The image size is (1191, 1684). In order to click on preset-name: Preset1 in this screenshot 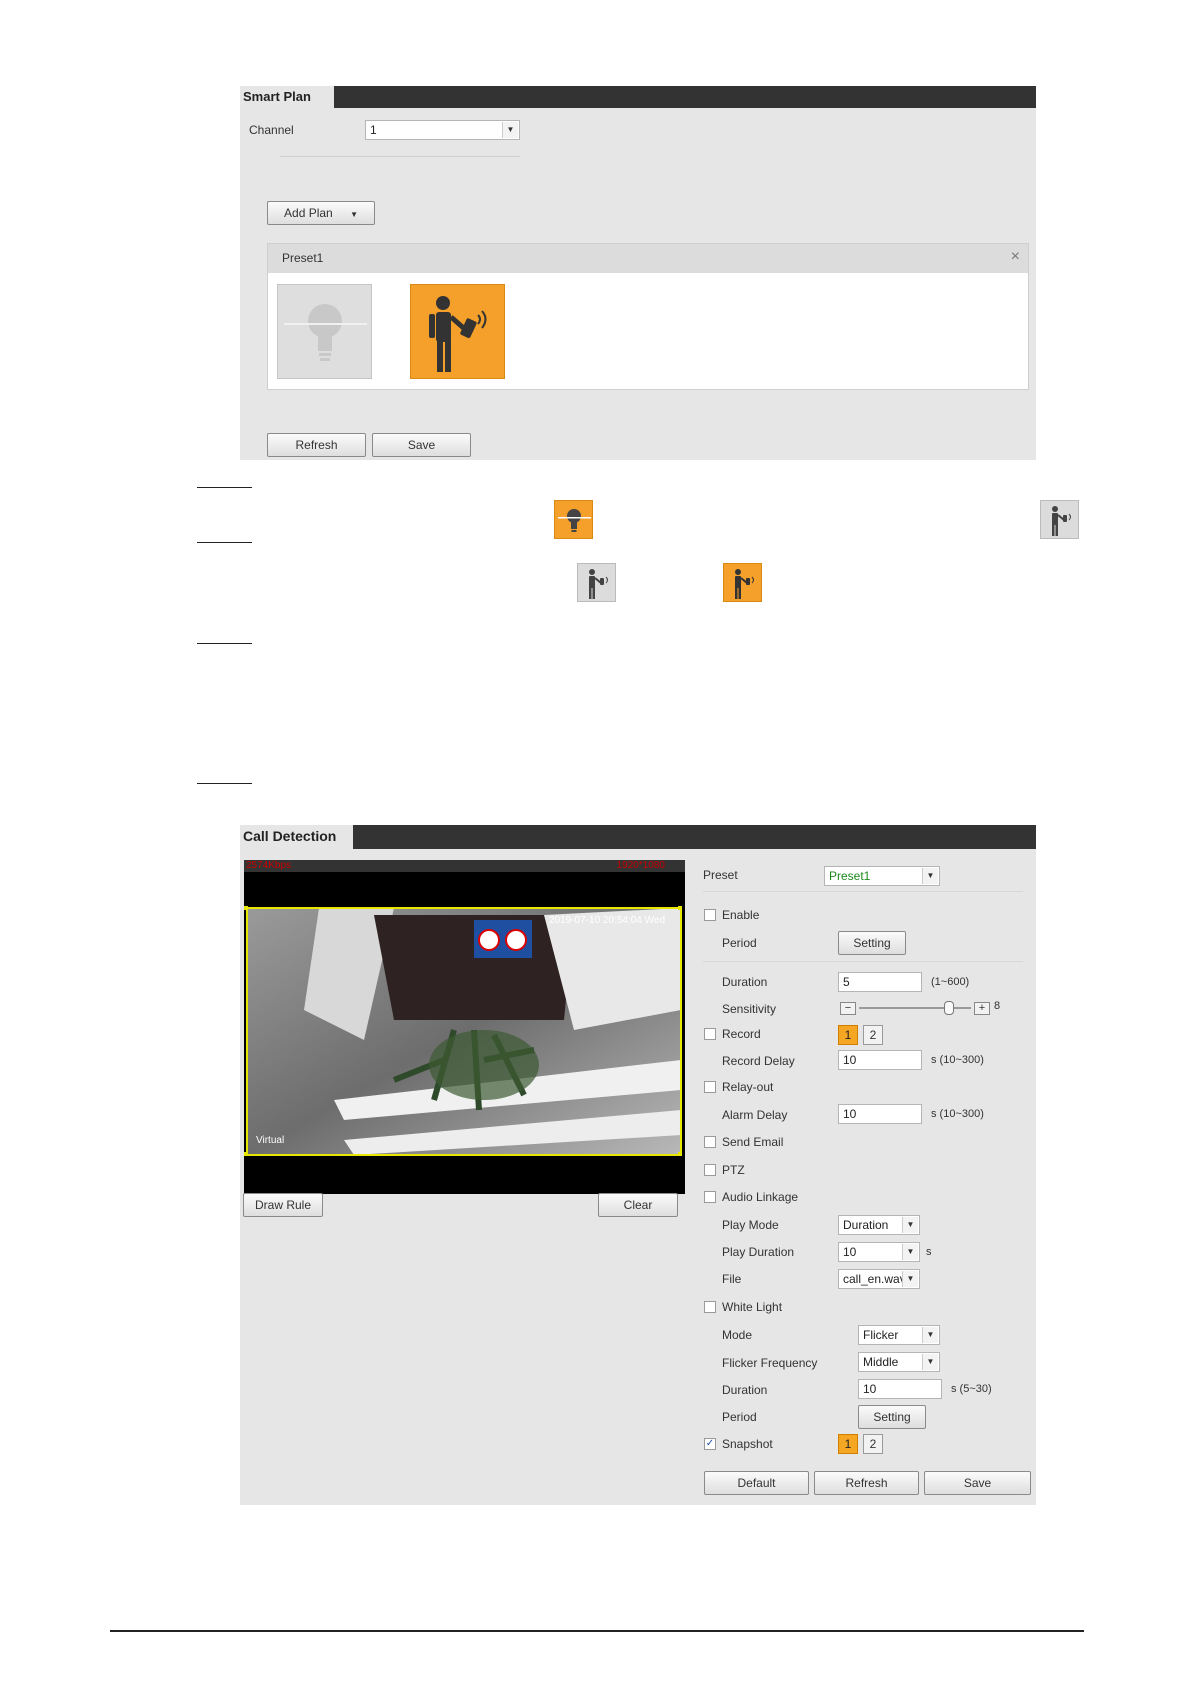, I will do `click(303, 258)`.